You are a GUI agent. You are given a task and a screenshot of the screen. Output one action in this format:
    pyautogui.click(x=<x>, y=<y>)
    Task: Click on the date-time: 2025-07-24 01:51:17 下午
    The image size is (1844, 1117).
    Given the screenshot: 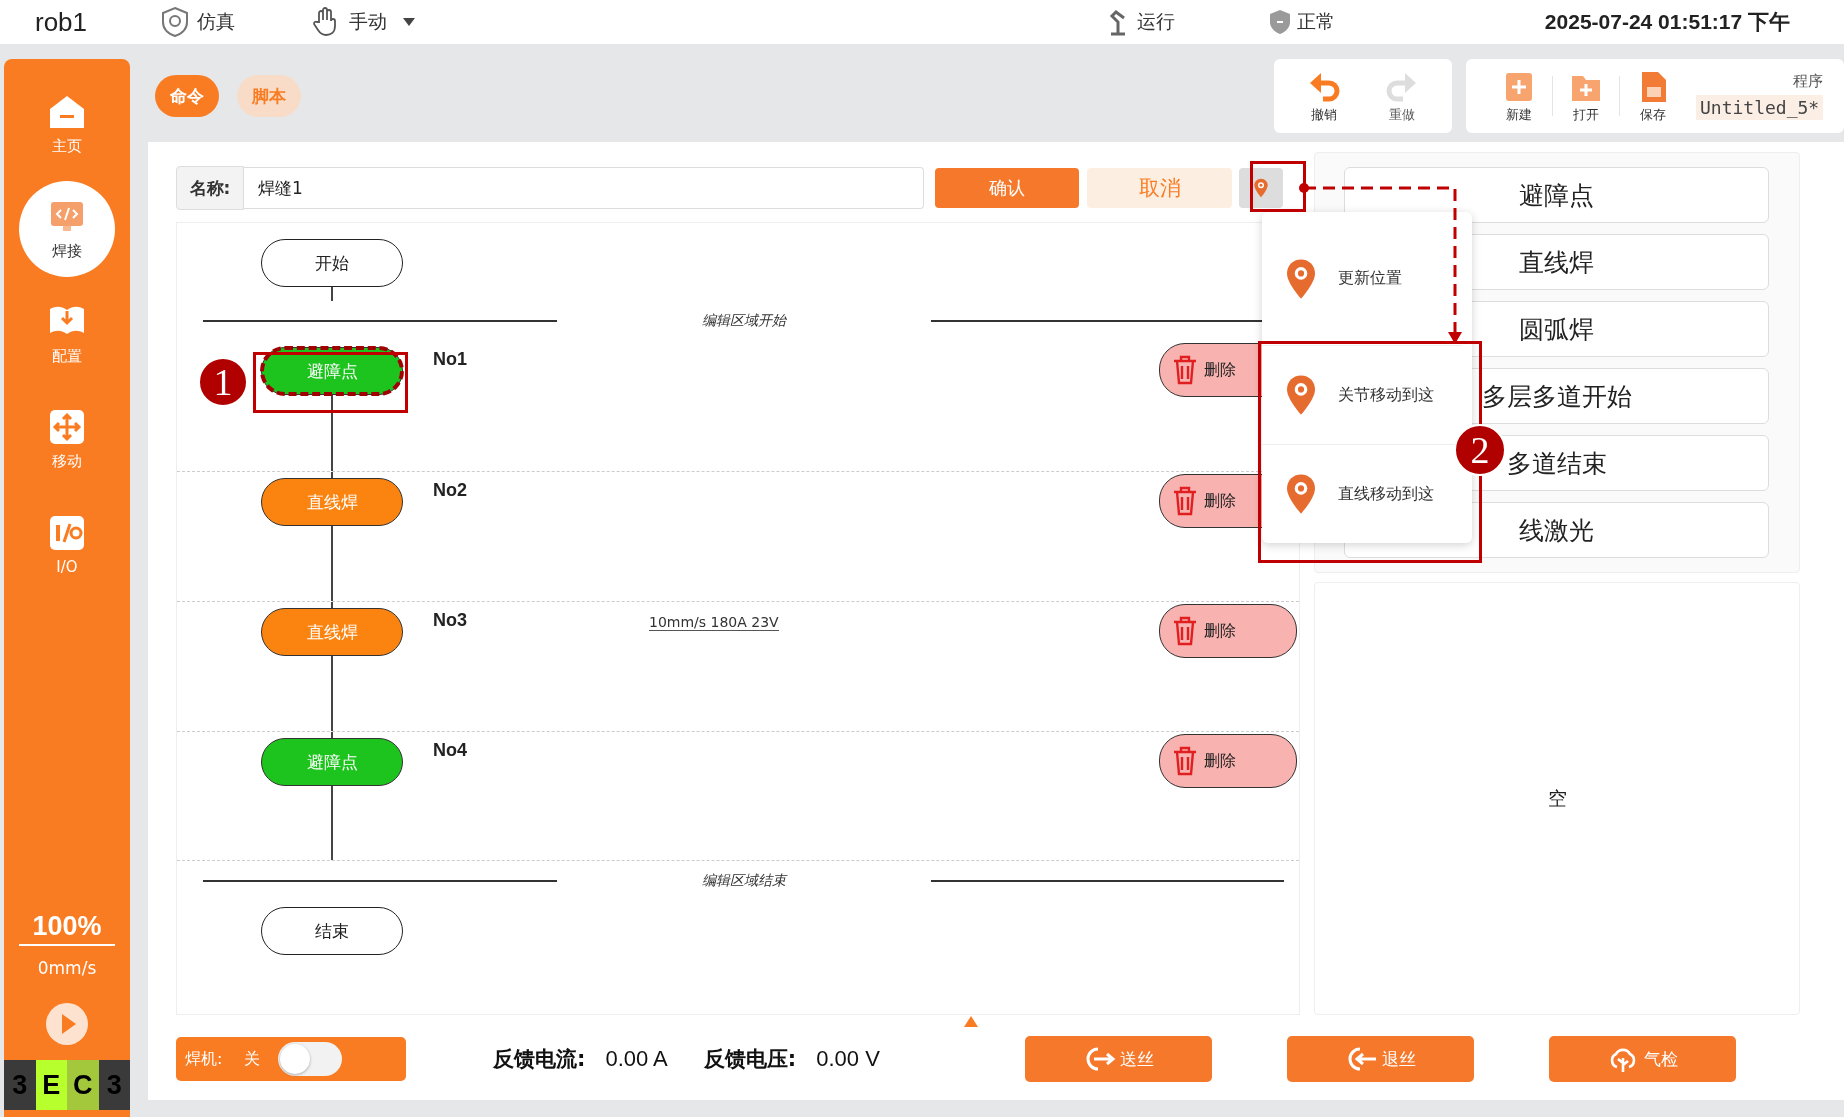 What is the action you would take?
    pyautogui.click(x=1667, y=22)
    